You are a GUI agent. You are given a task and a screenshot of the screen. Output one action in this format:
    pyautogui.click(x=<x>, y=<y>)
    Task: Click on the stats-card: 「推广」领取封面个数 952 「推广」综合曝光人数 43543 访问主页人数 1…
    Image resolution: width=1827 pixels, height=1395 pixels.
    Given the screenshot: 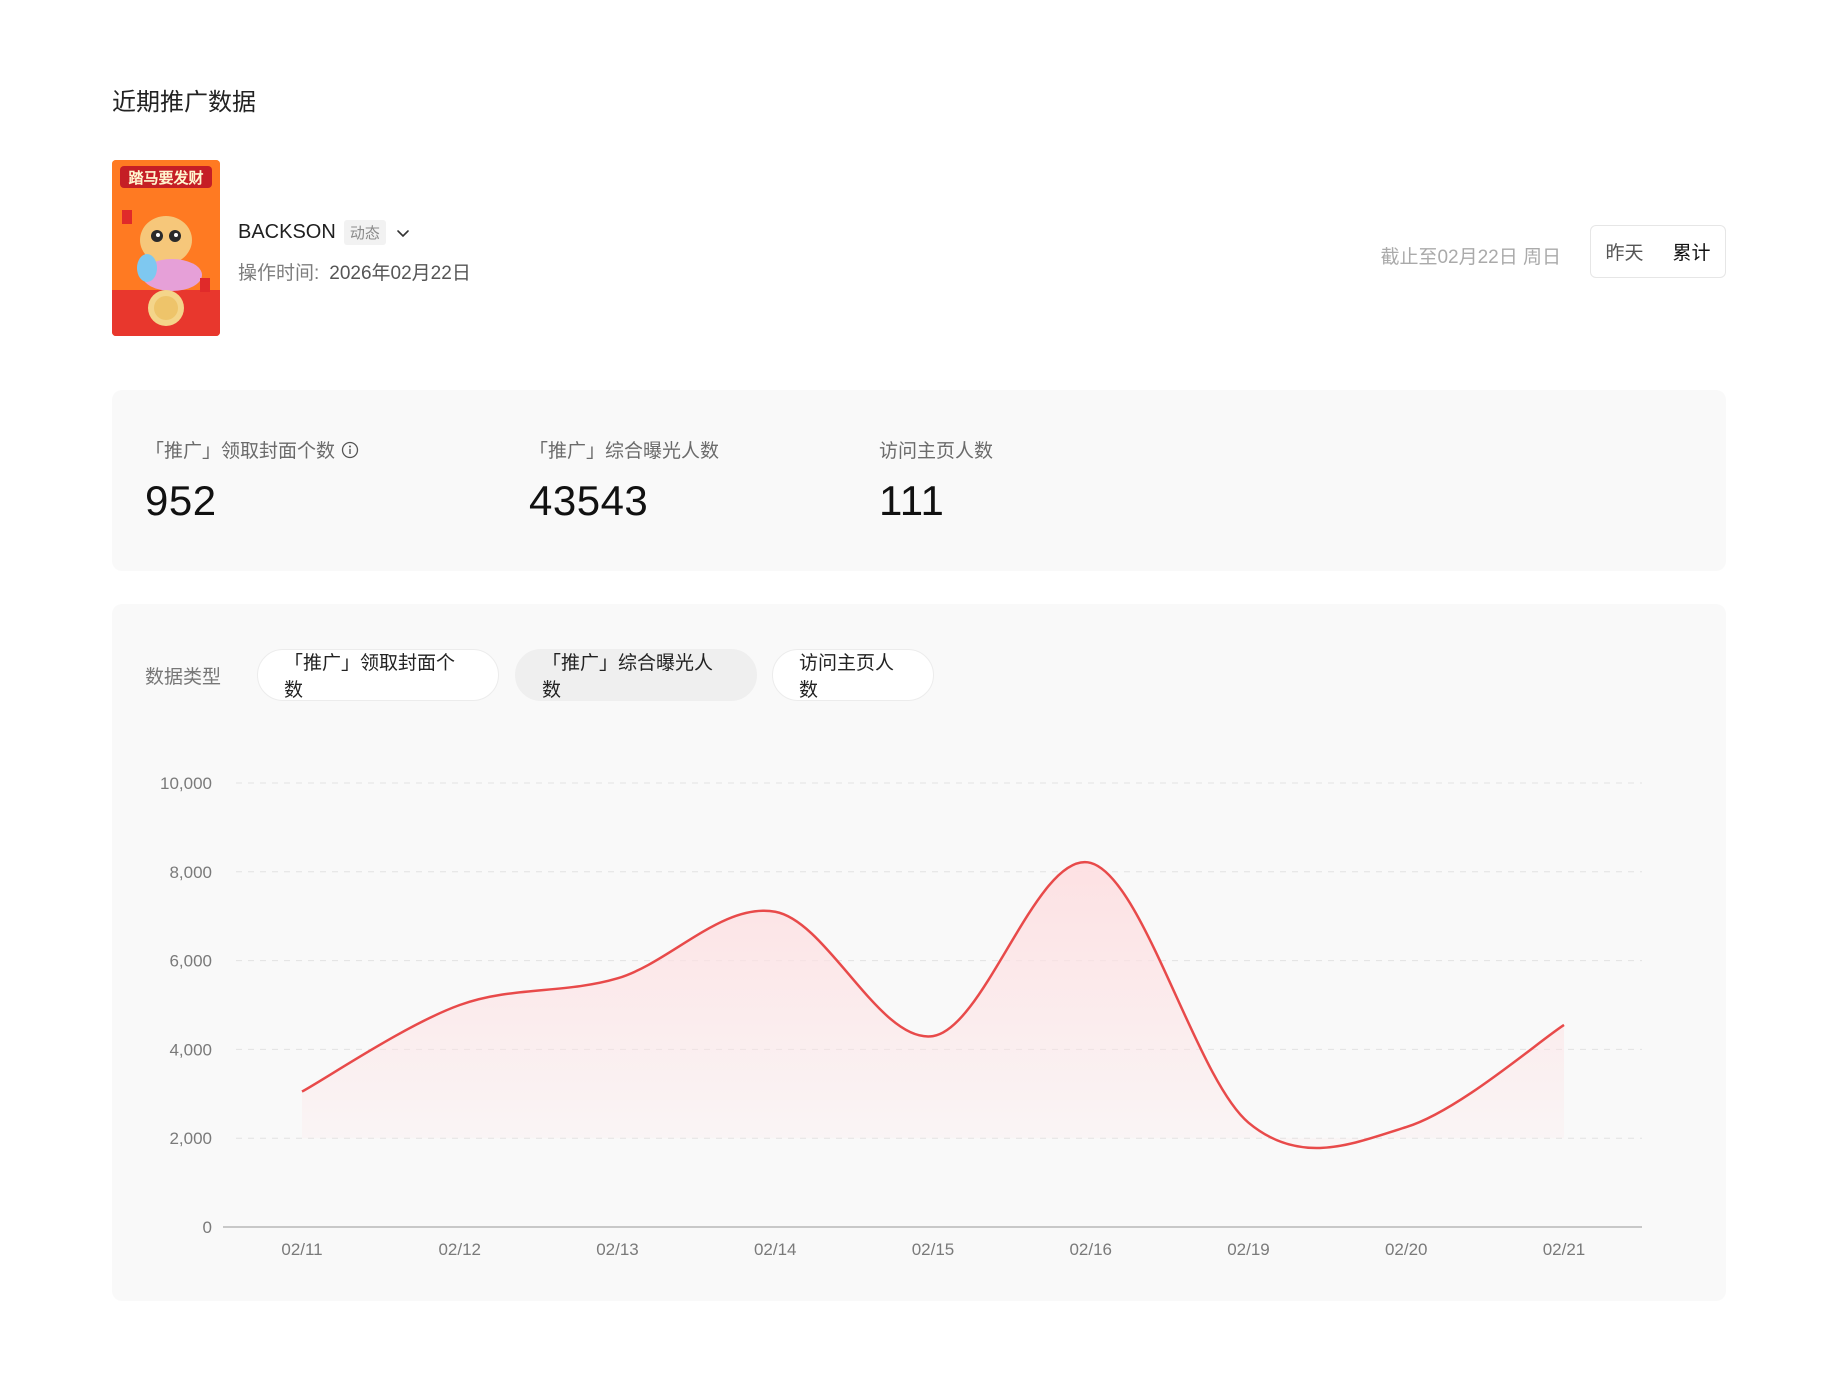 What is the action you would take?
    pyautogui.click(x=919, y=480)
    